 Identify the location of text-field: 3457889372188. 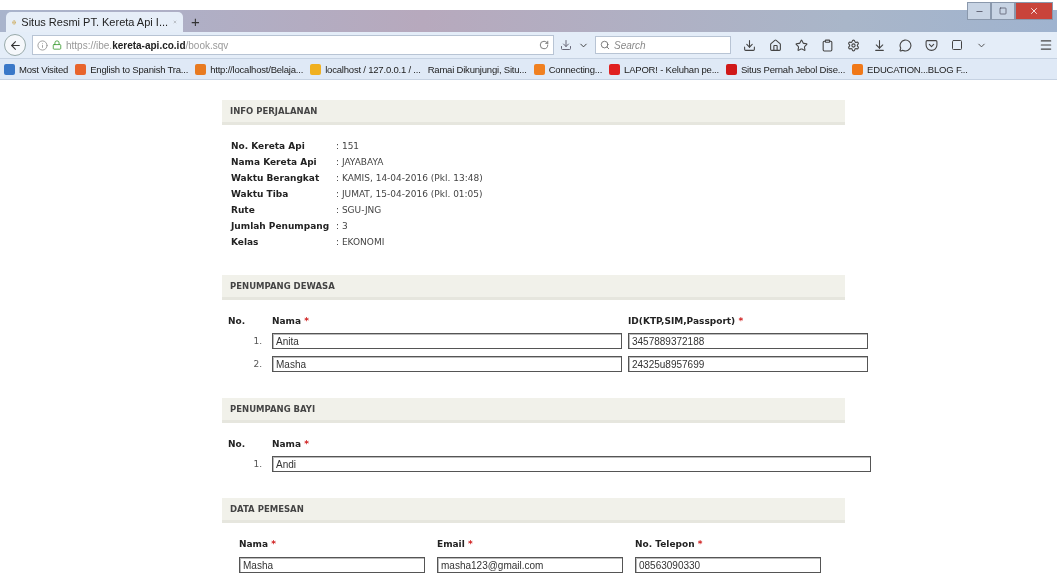
(748, 341).